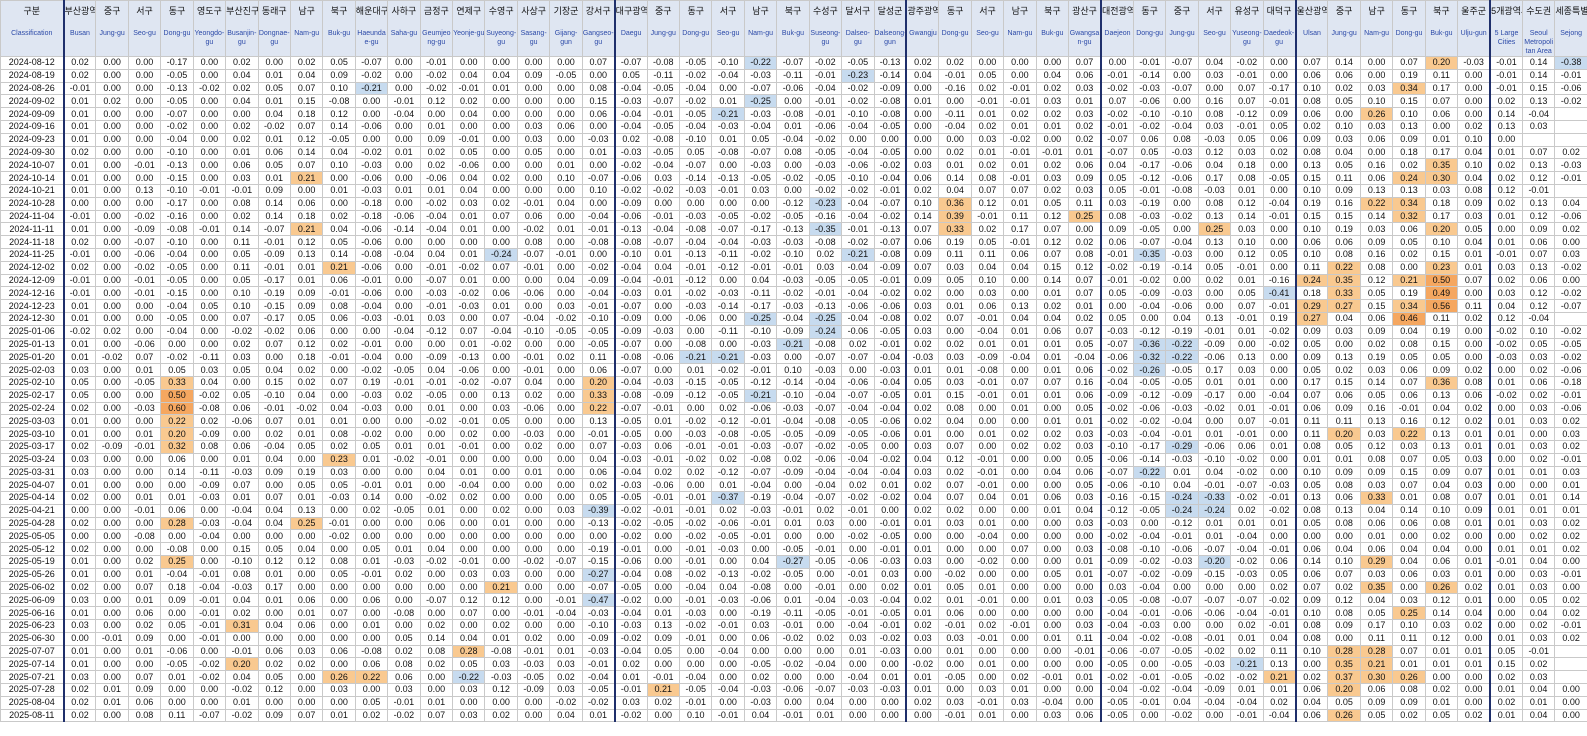 This screenshot has height=736, width=1587. Describe the element at coordinates (1214, 101) in the screenshot. I see `table-cell: 0.16` at that location.